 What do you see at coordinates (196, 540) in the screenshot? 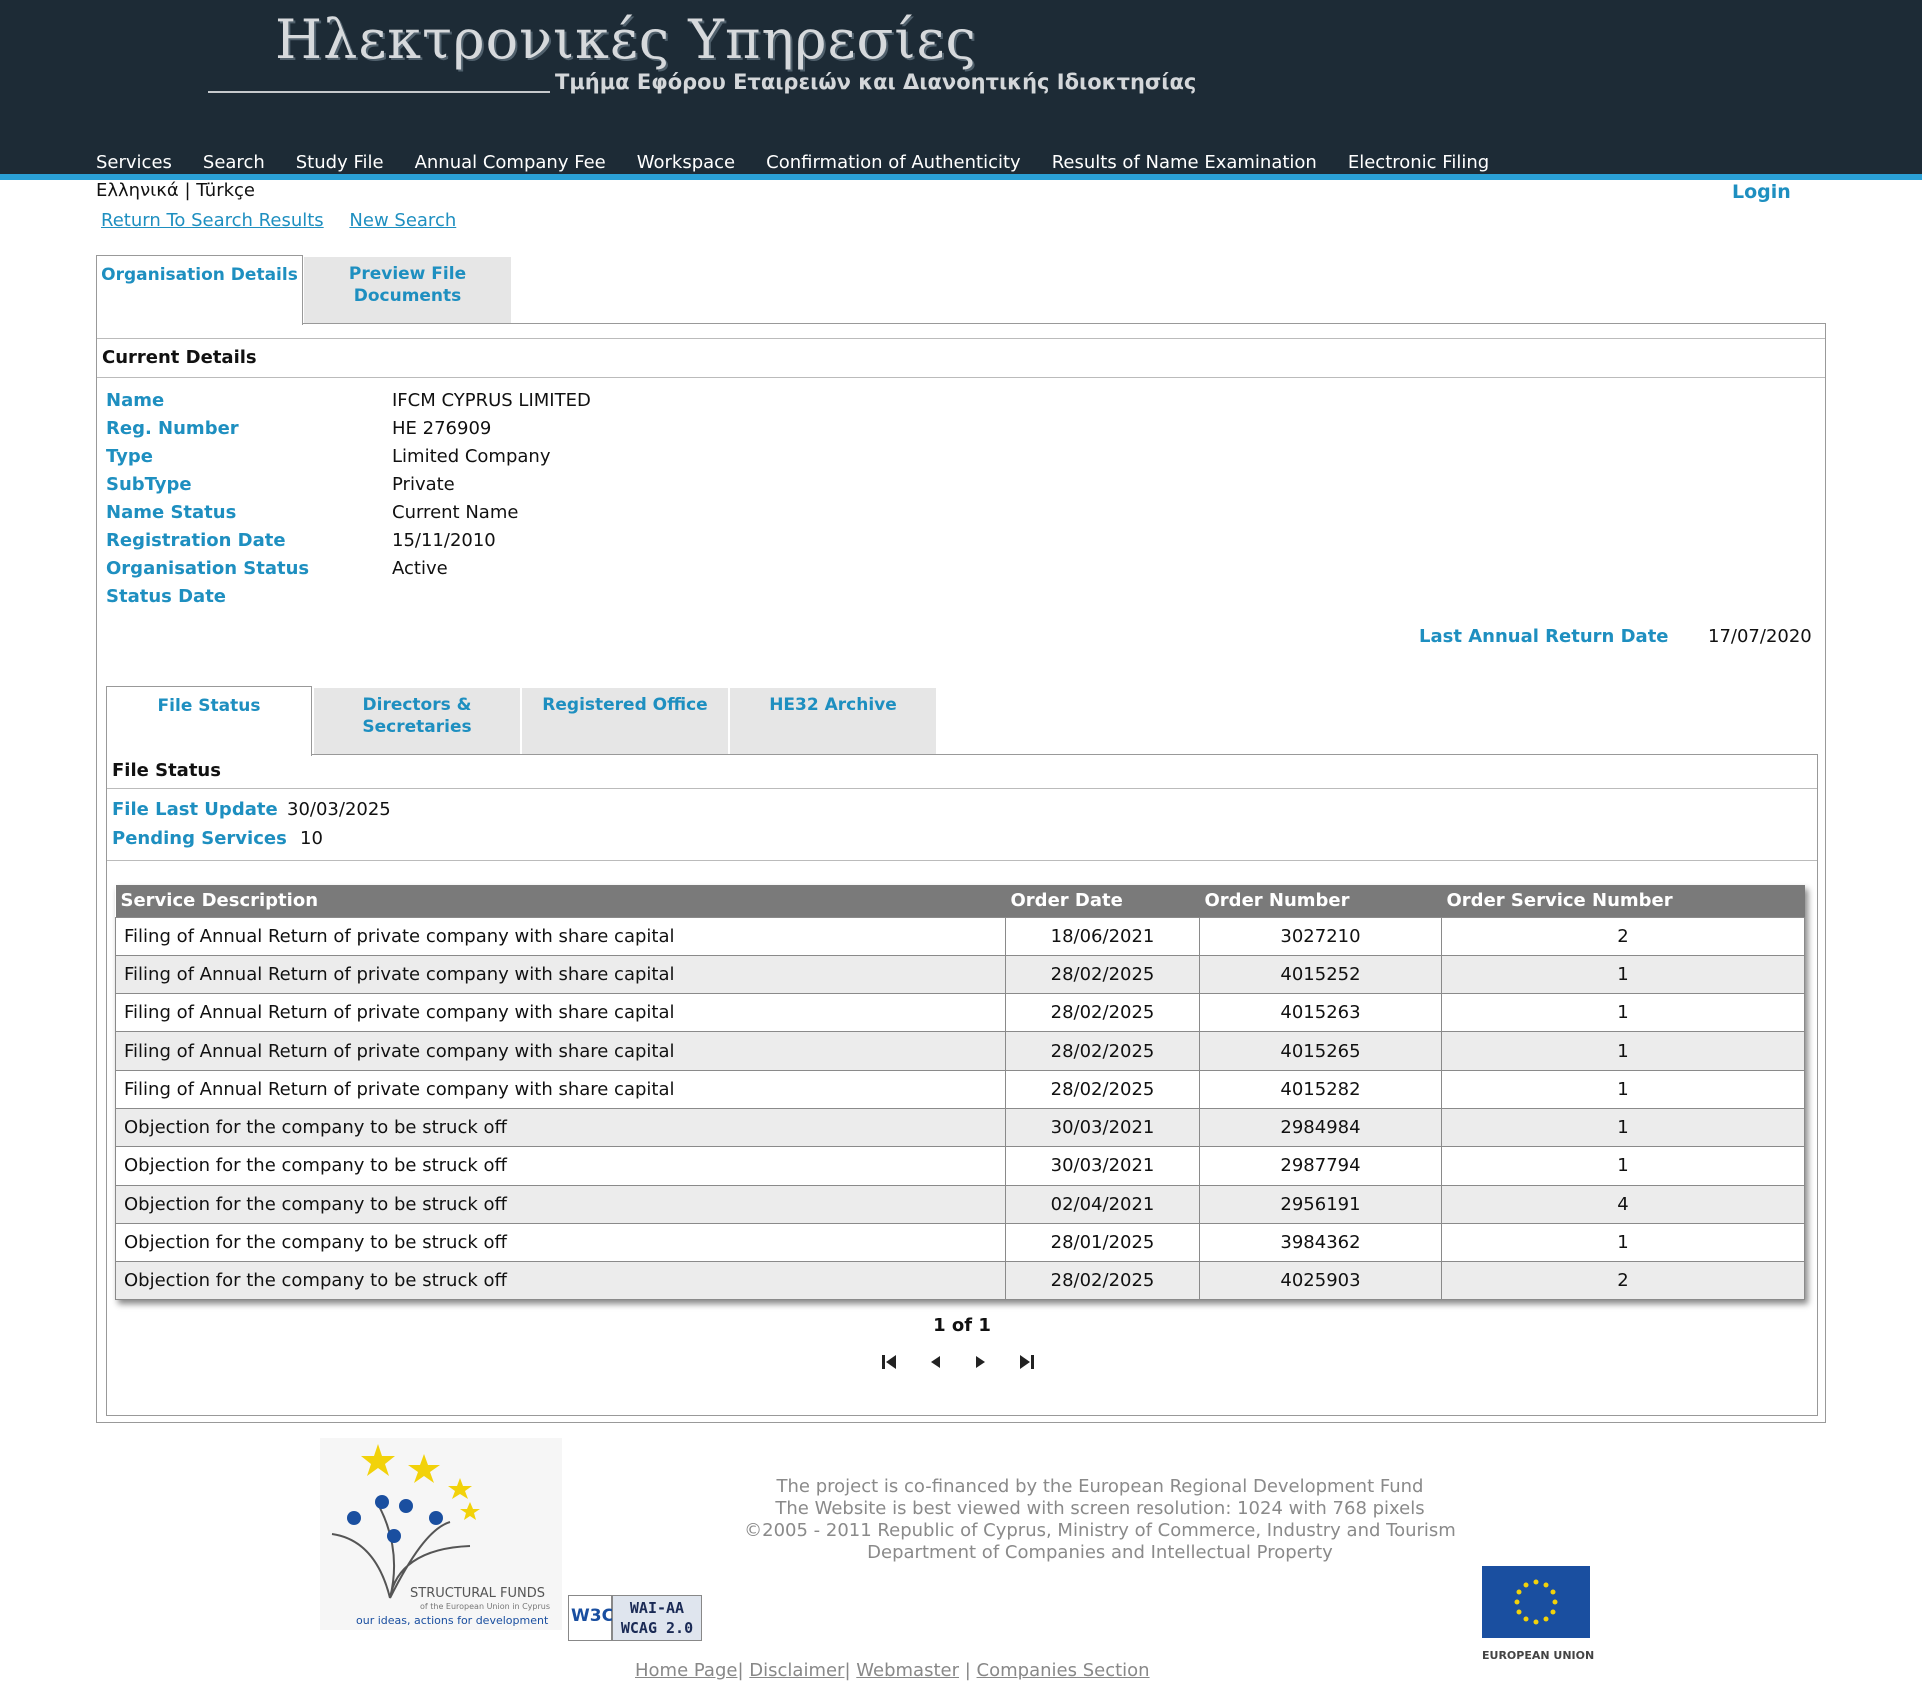
I see `registration-date-label: Registration Date` at bounding box center [196, 540].